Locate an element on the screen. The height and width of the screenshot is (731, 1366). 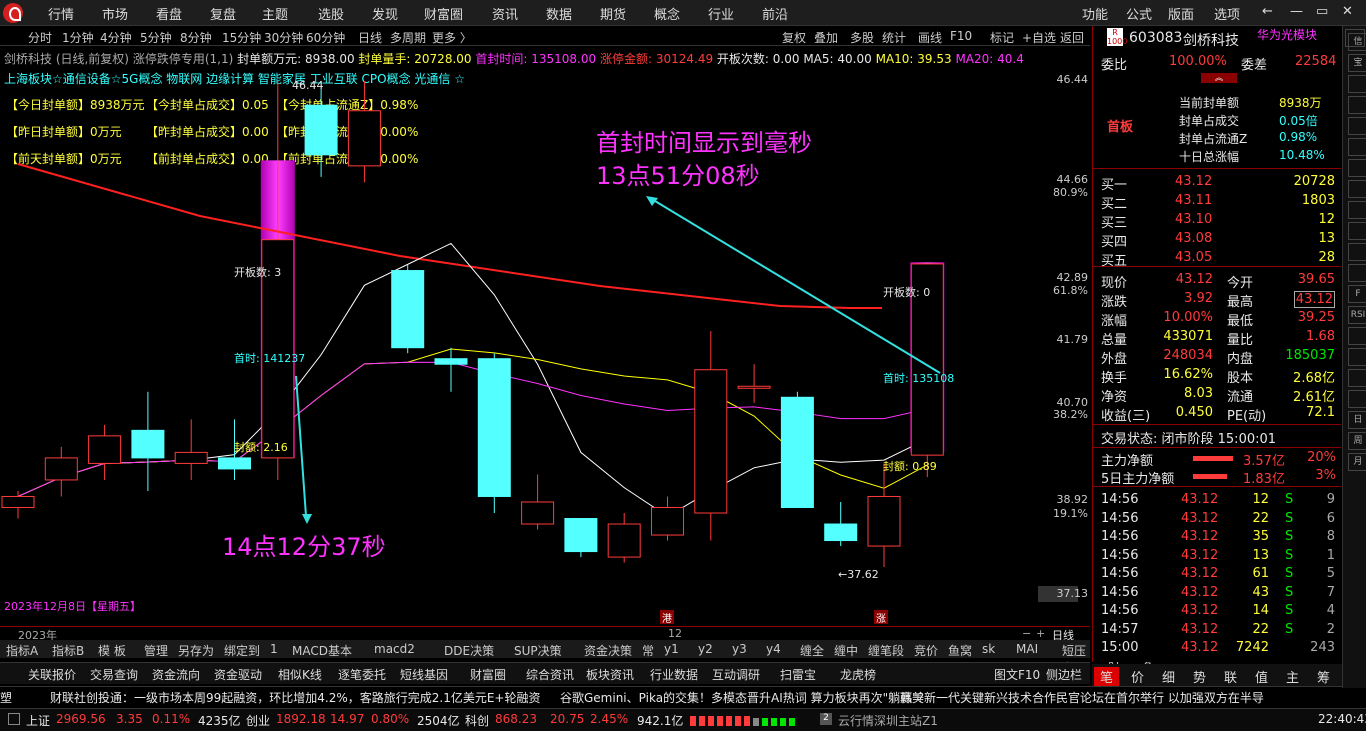
indicator-tab-10: SUP决策 is located at coordinates (538, 650).